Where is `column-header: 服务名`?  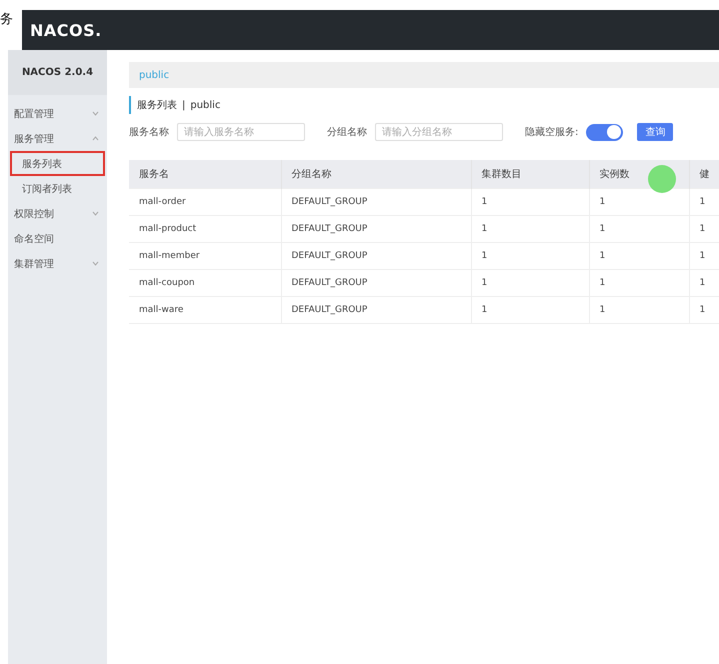 column-header: 服务名 is located at coordinates (205, 174).